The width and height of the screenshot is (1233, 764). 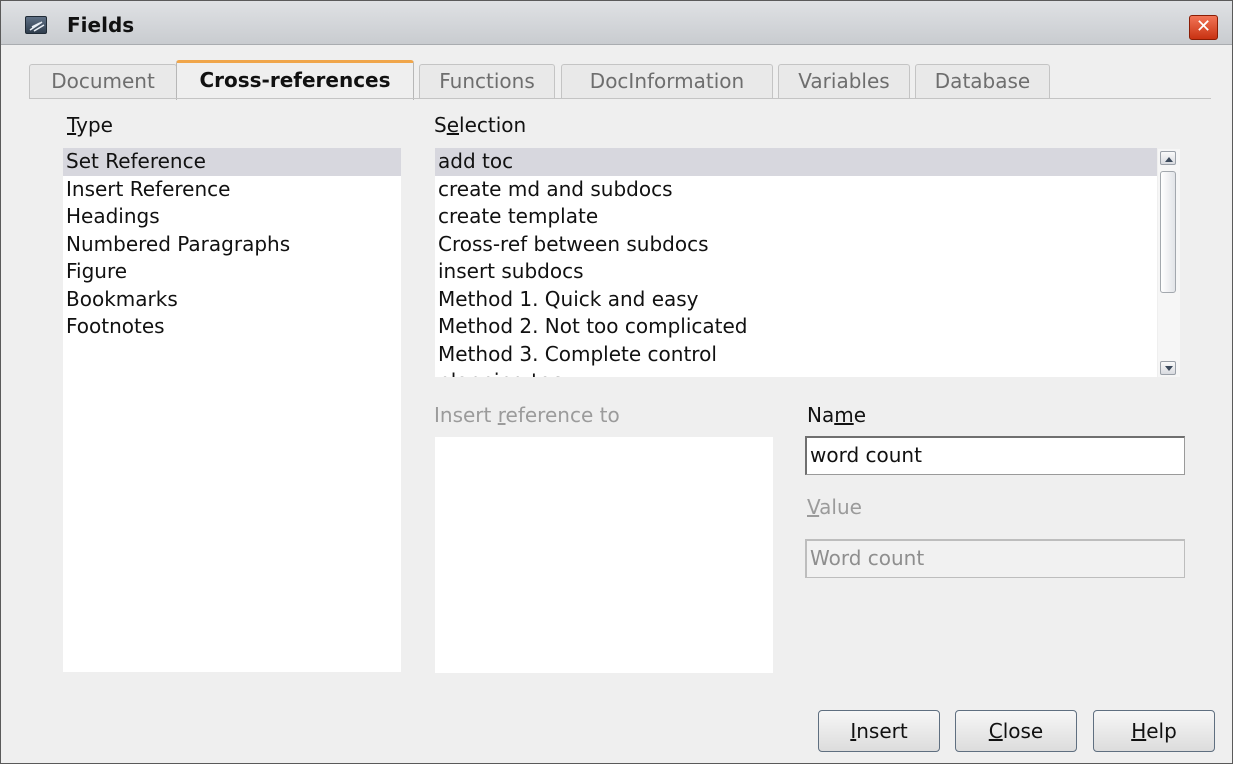 I want to click on selection-scrollbar, so click(x=1169, y=263).